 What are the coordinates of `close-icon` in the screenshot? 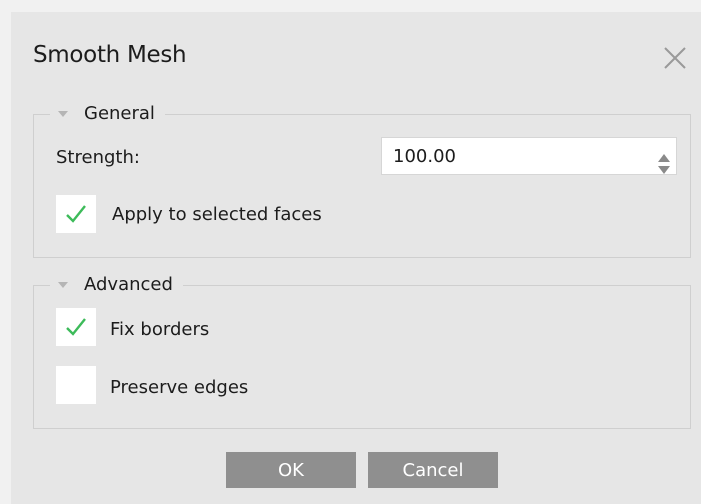 It's located at (675, 58).